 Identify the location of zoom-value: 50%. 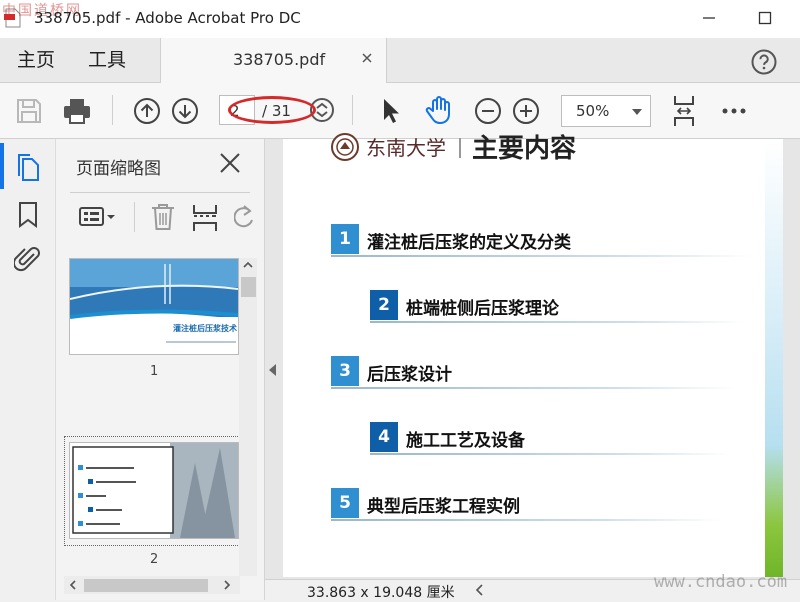
(593, 111).